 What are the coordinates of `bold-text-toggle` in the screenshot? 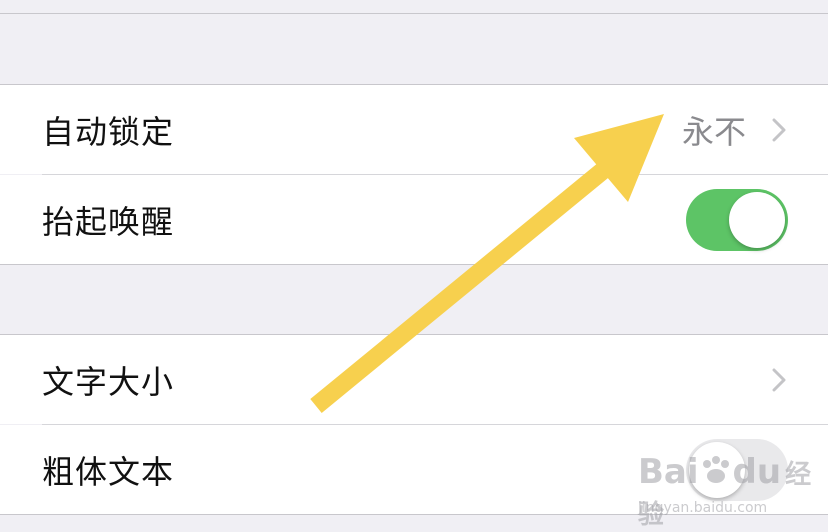 It's located at (737, 469).